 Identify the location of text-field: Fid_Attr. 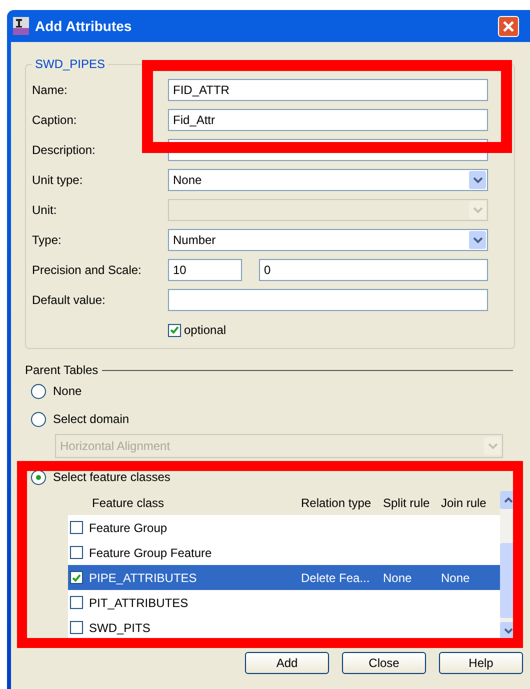
(328, 120).